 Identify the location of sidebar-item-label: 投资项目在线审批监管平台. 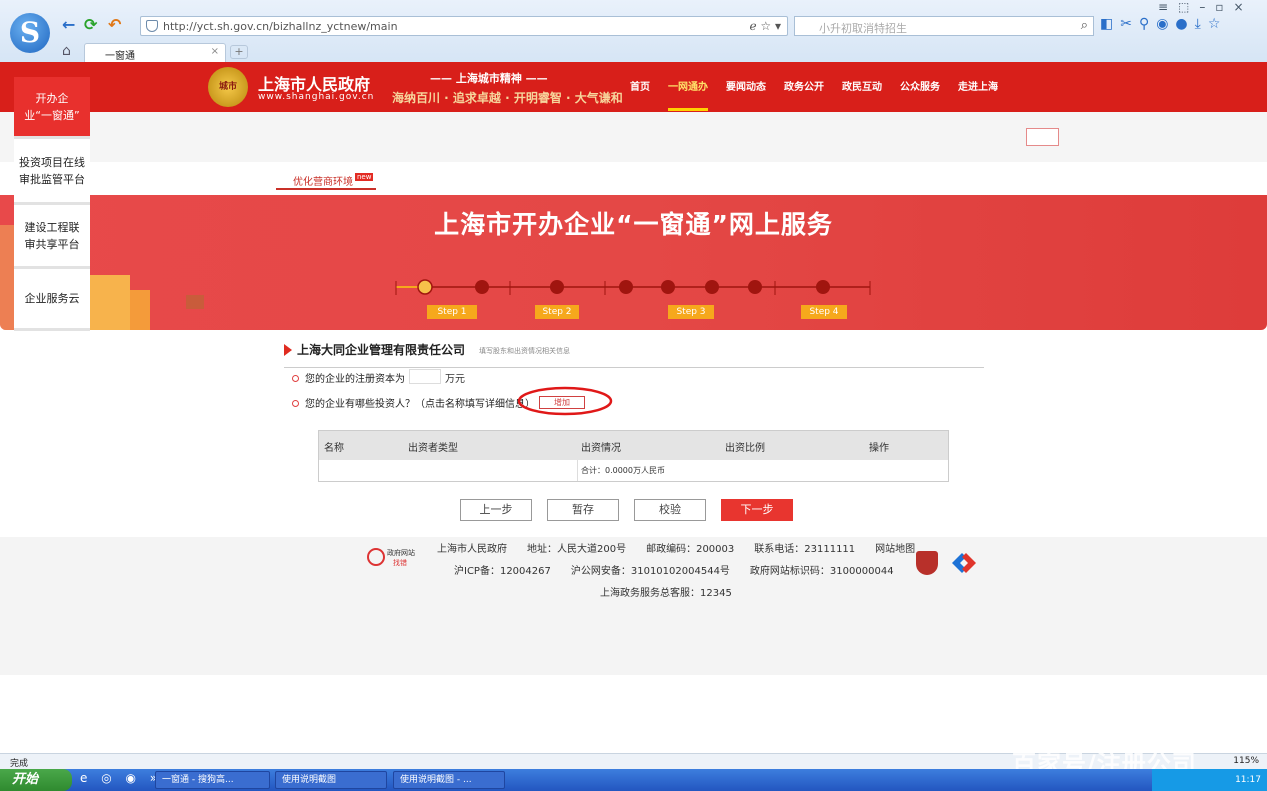
(52, 170).